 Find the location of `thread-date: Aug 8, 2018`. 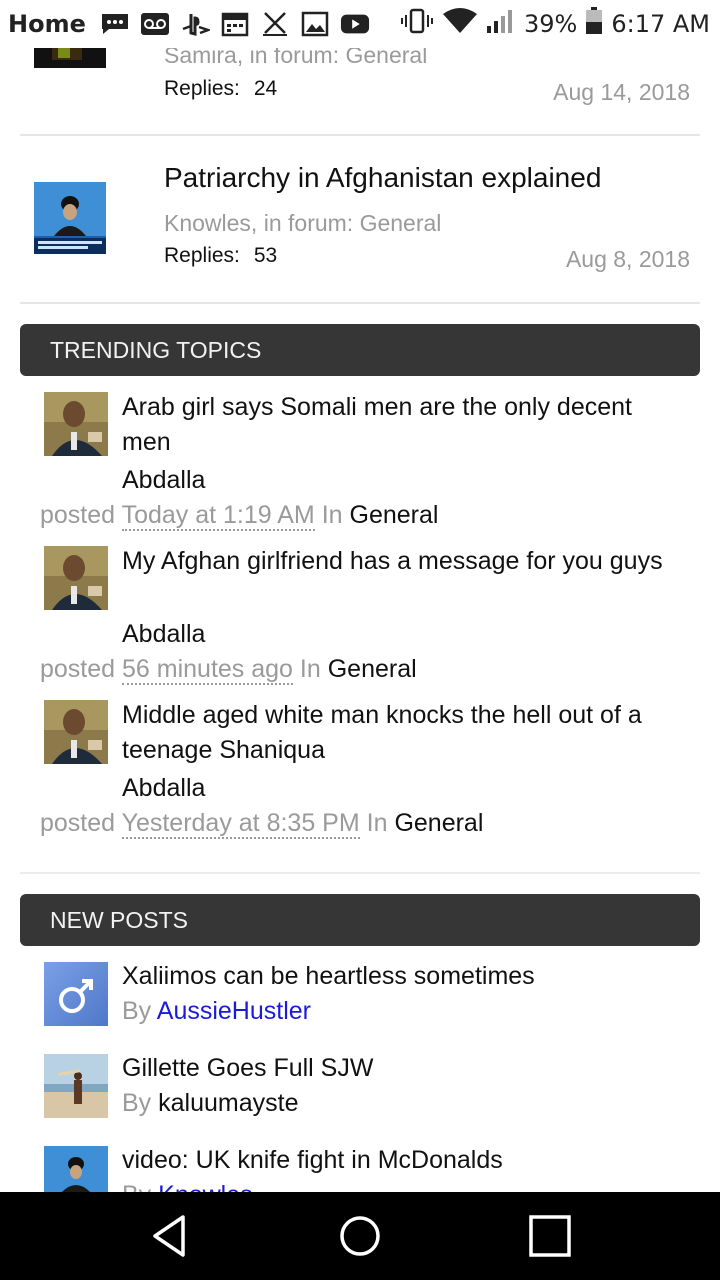

thread-date: Aug 8, 2018 is located at coordinates (627, 259).